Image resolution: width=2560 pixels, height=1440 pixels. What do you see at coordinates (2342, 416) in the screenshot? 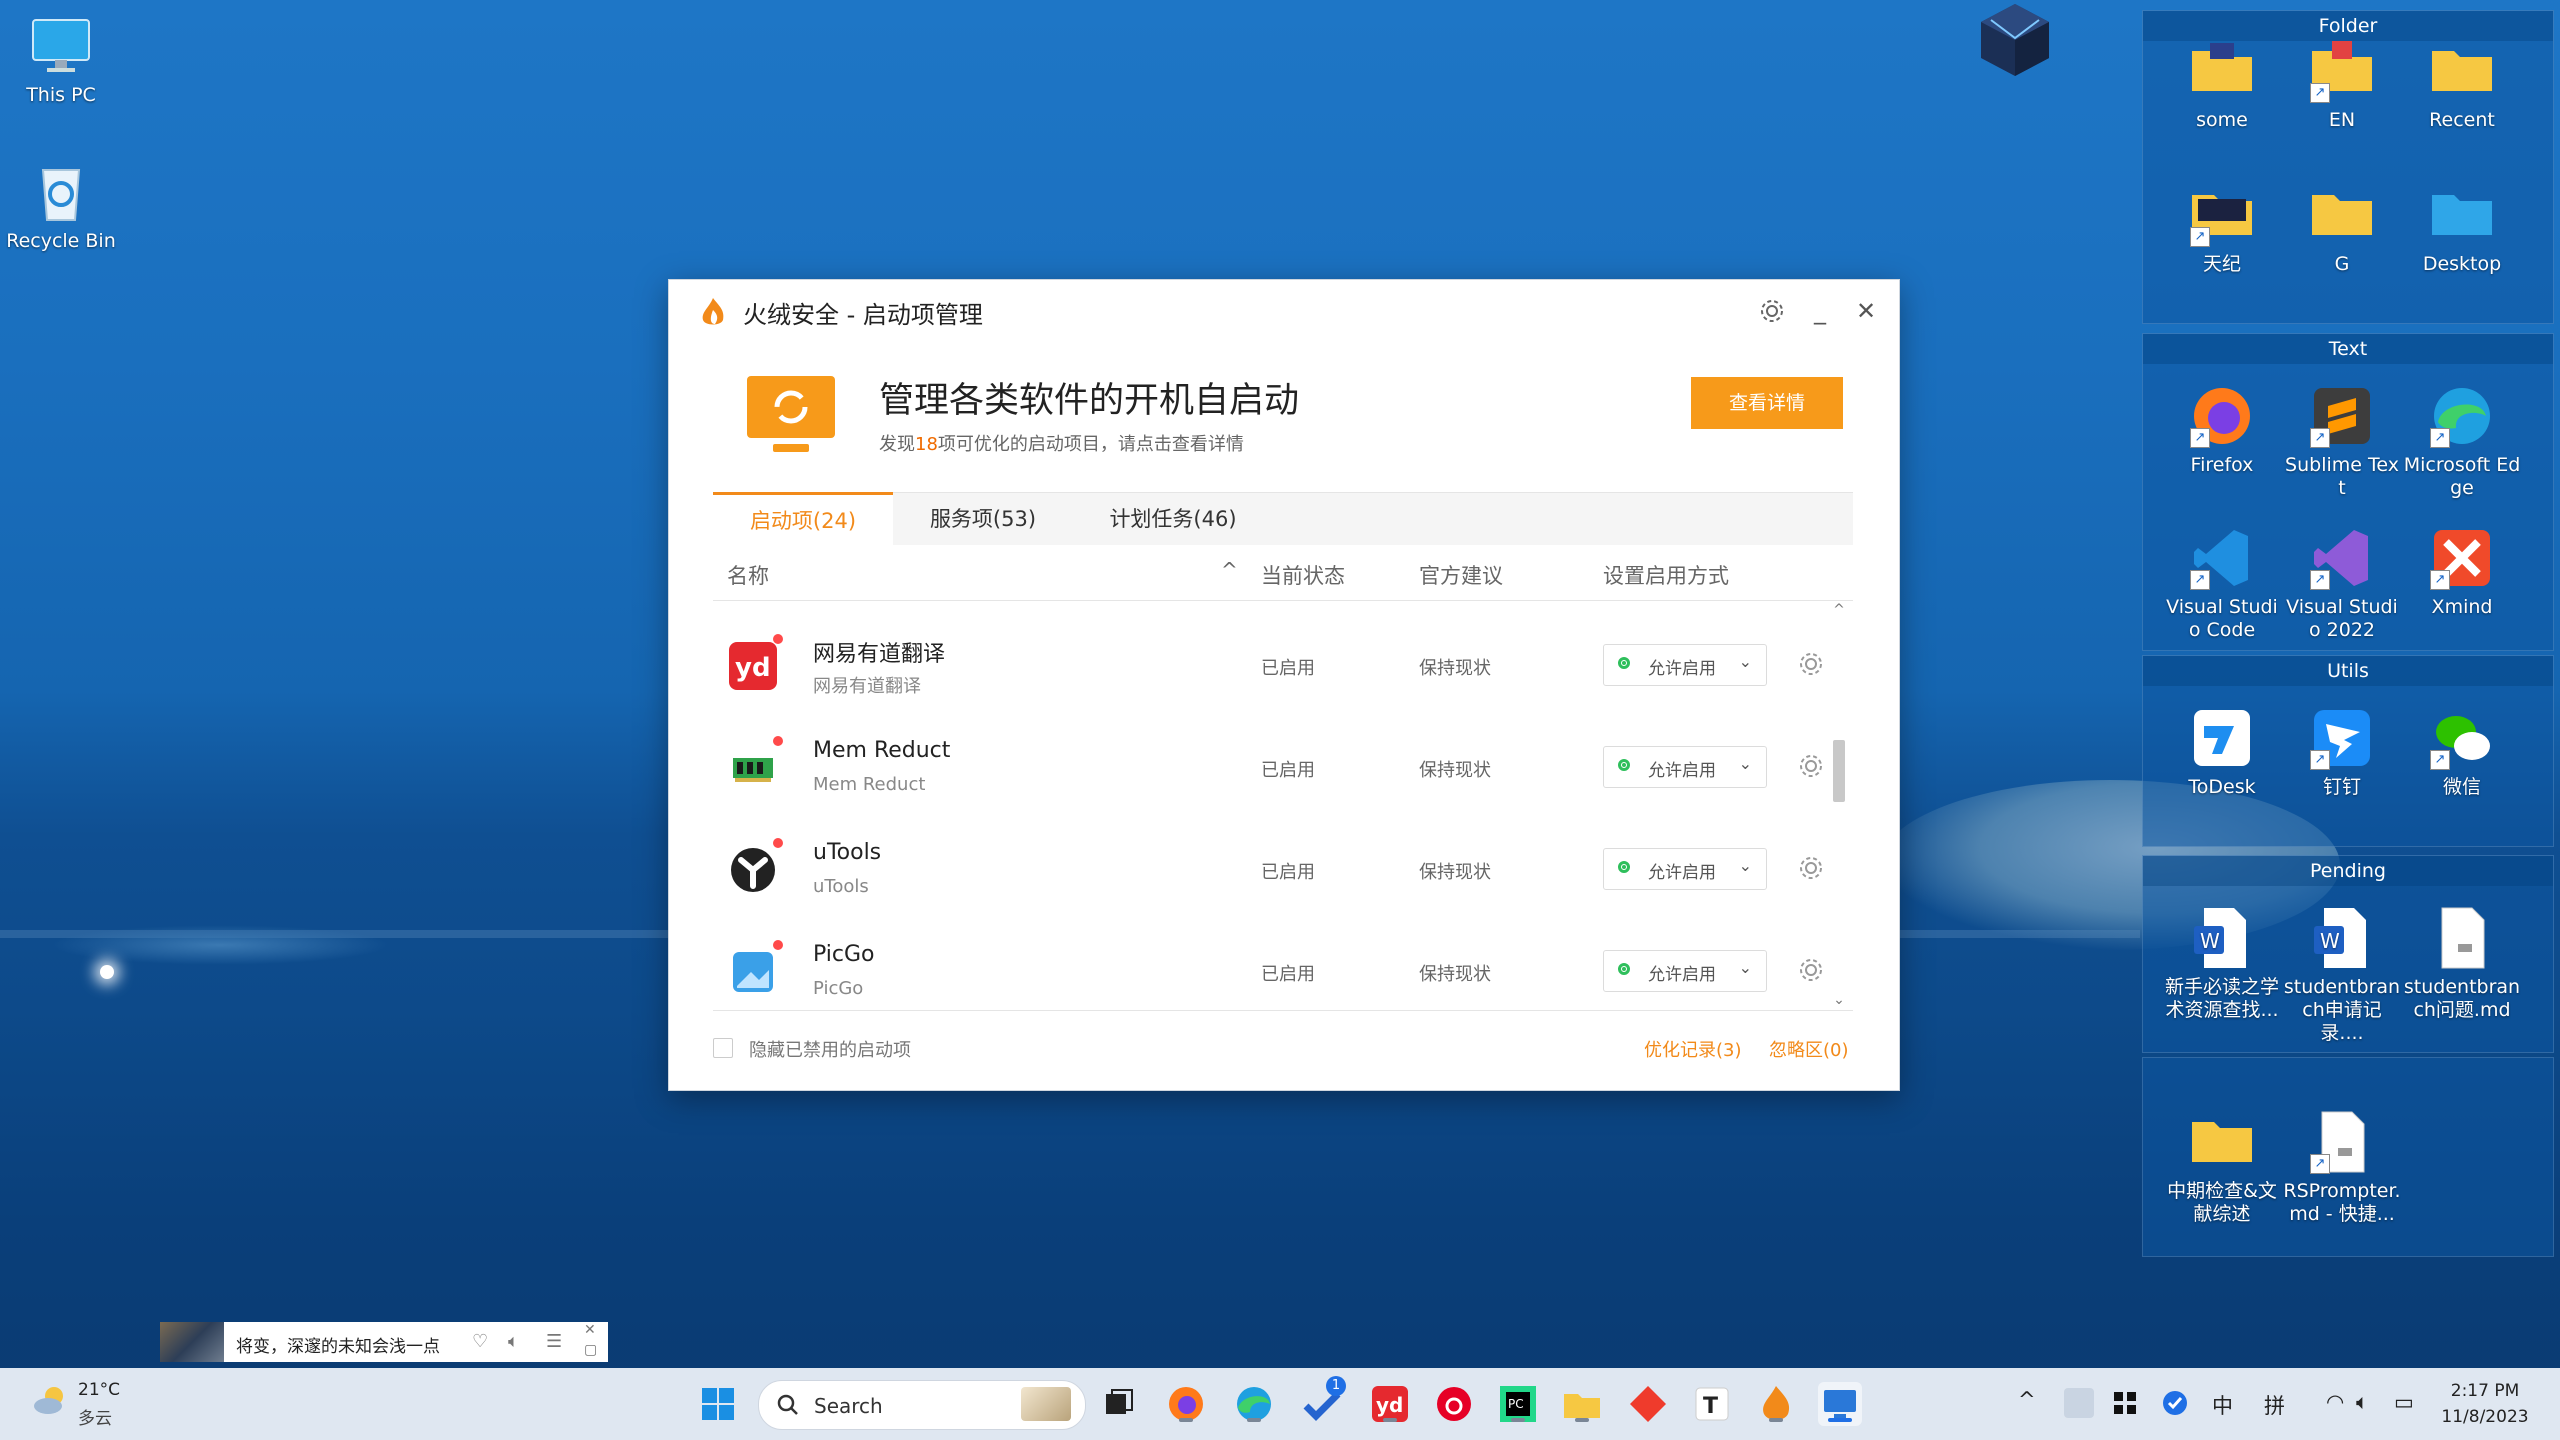
I see `sublime-text-icon: ↗` at bounding box center [2342, 416].